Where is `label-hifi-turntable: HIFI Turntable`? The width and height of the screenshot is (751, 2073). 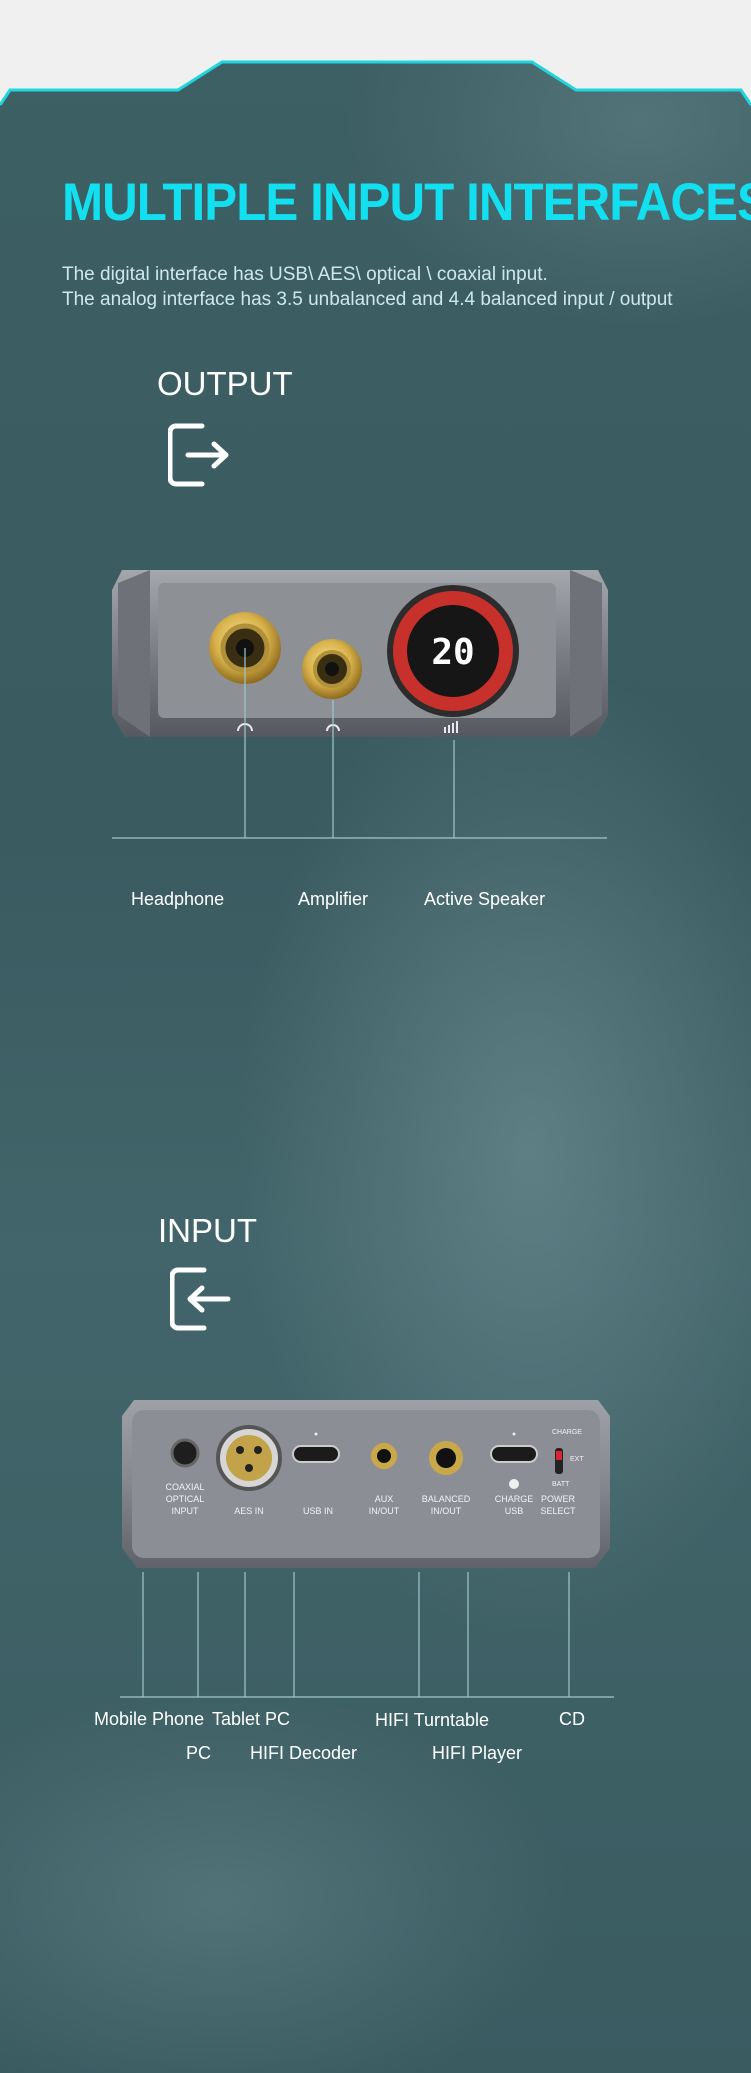
label-hifi-turntable: HIFI Turntable is located at coordinates (432, 1720).